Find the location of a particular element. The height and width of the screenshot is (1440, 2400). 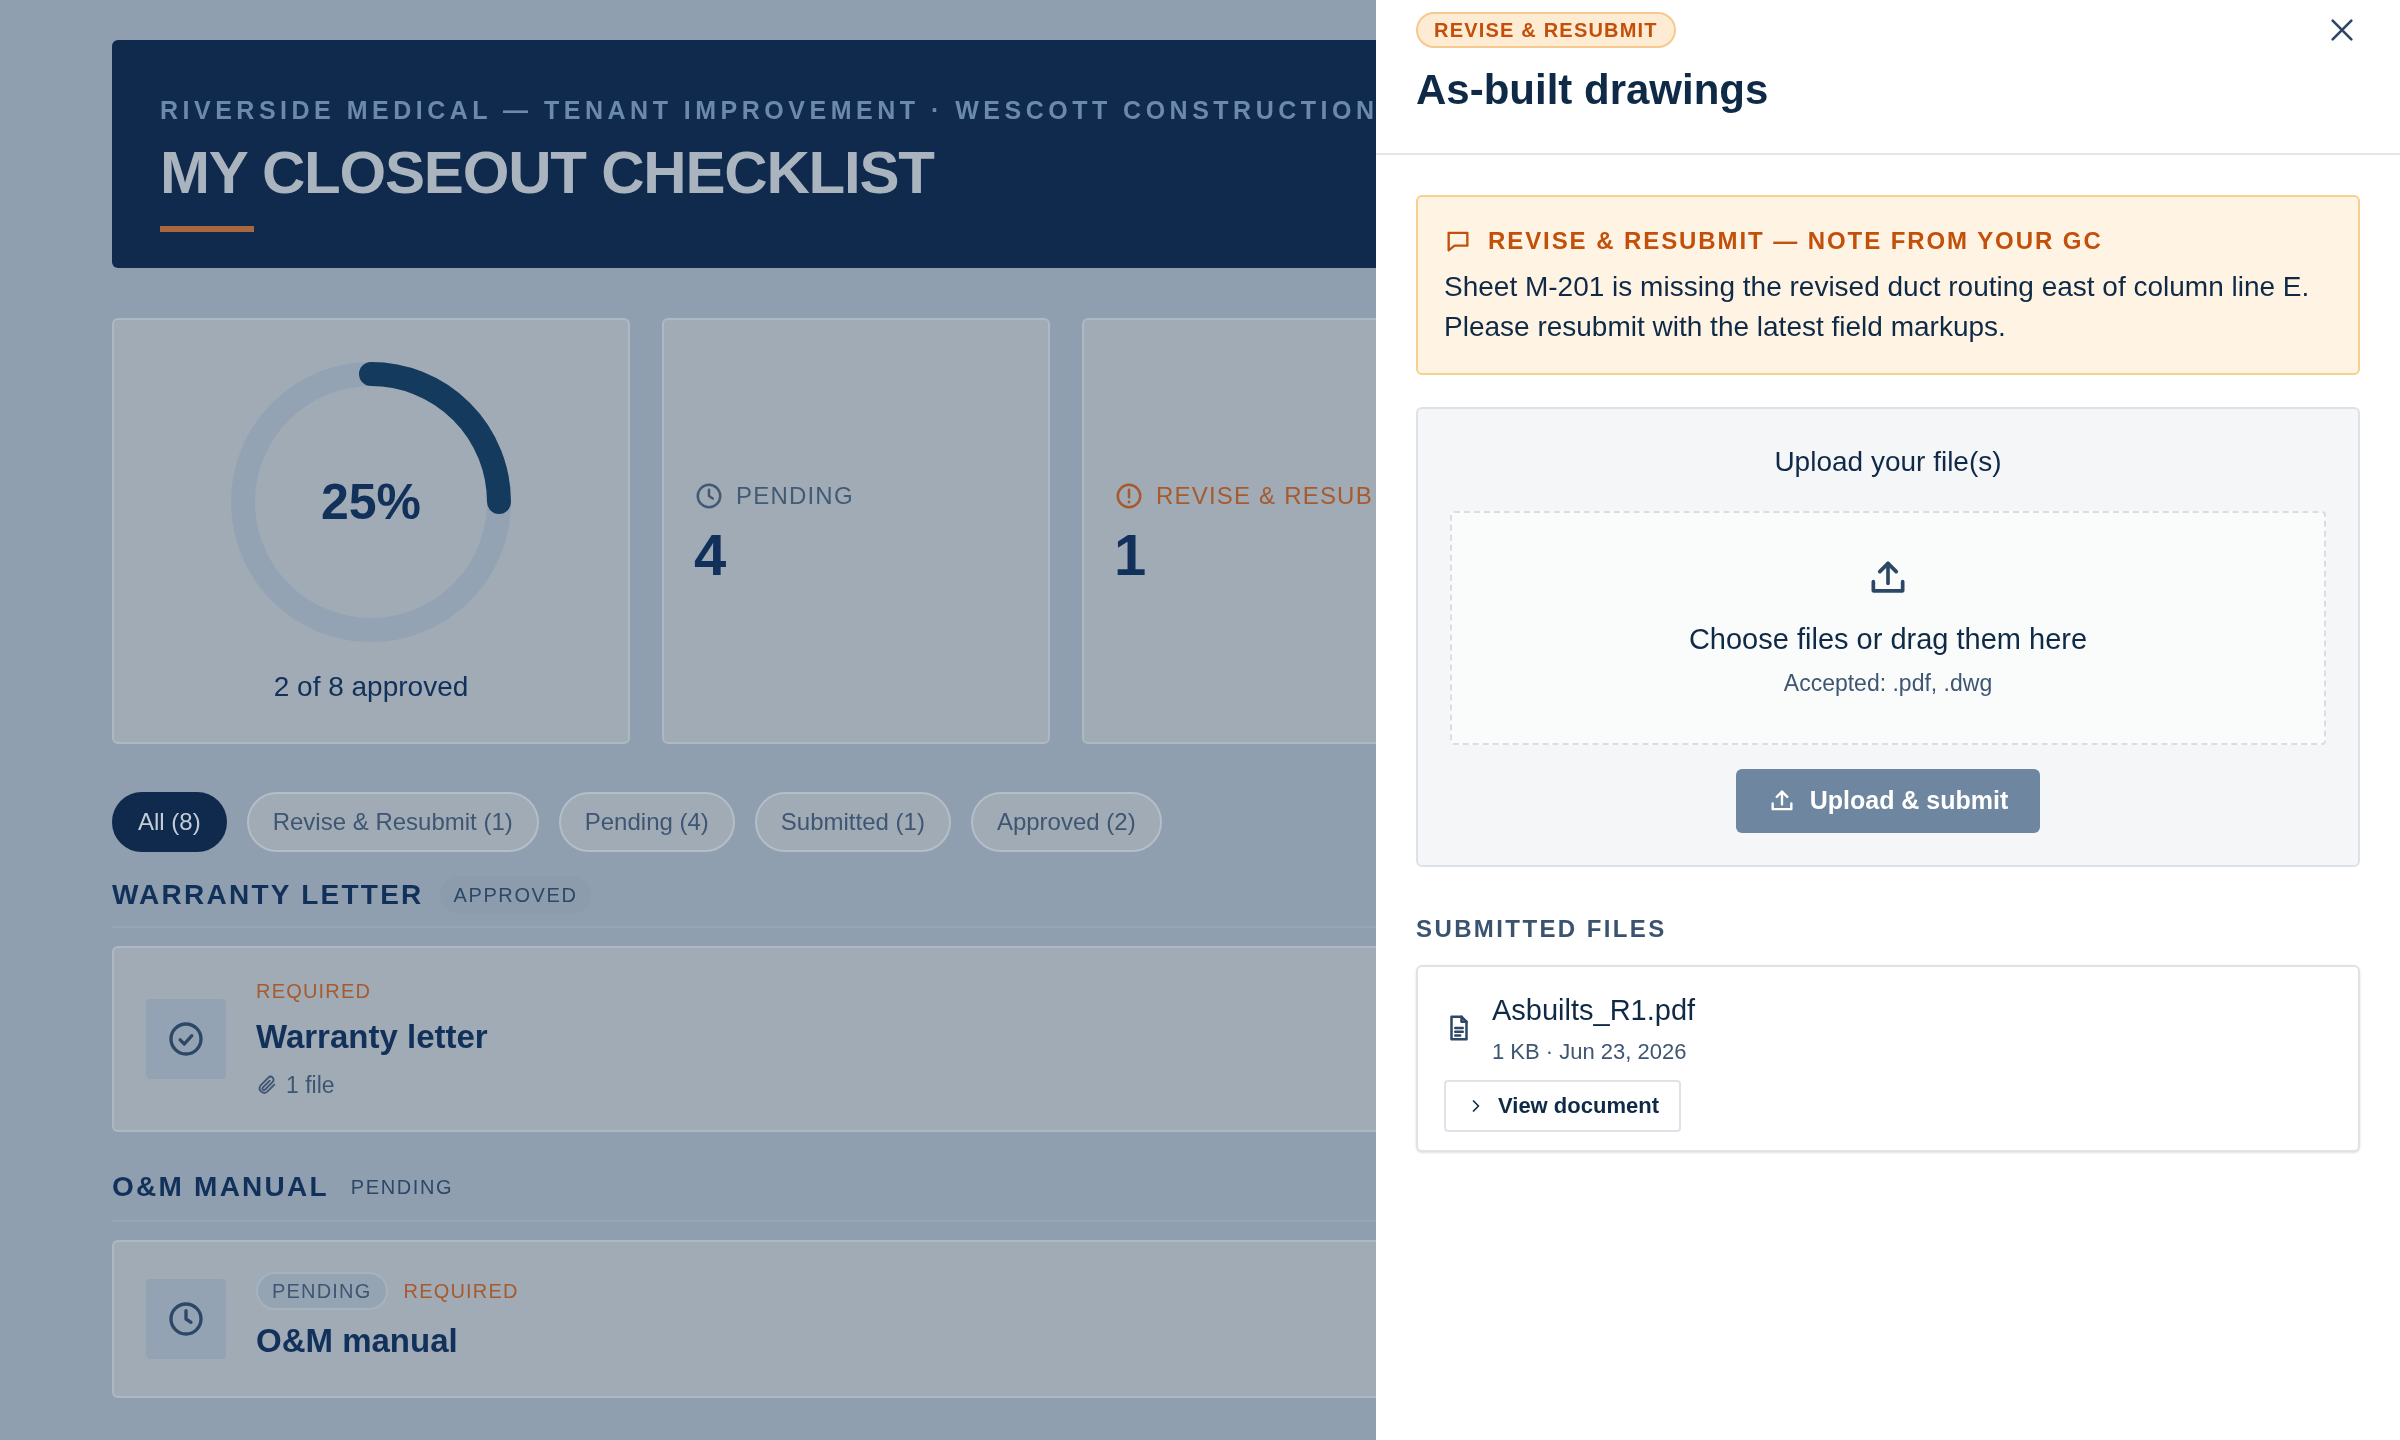

progress-percent: 25% is located at coordinates (371, 502).